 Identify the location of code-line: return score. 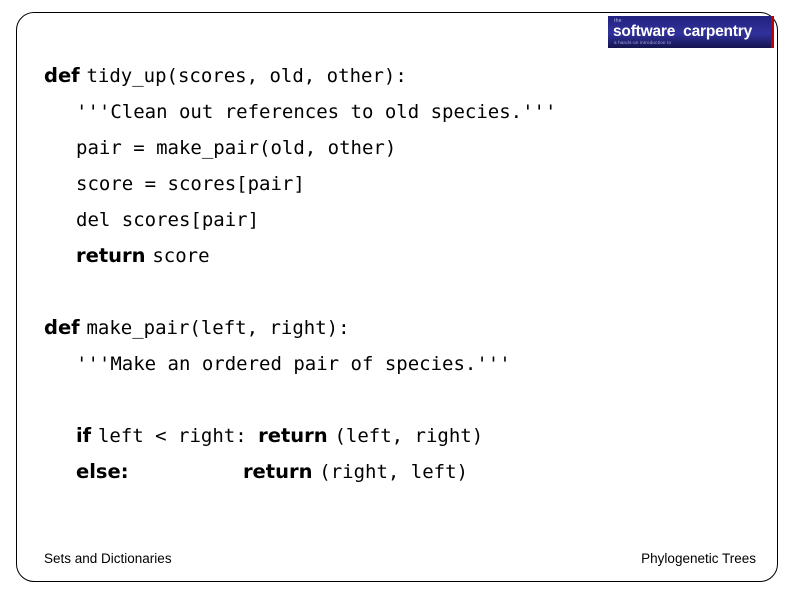
(394, 256).